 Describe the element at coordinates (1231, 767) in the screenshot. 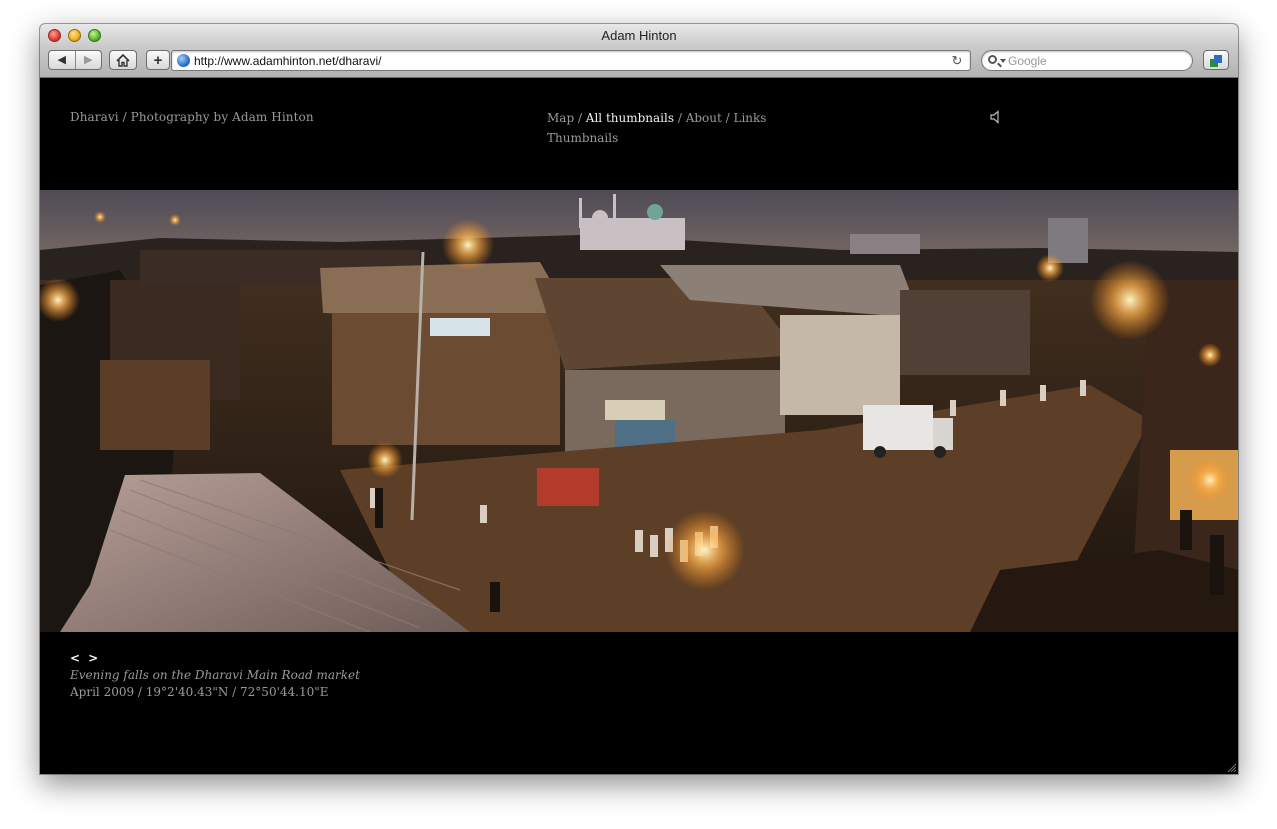

I see `resize-grip-icon` at that location.